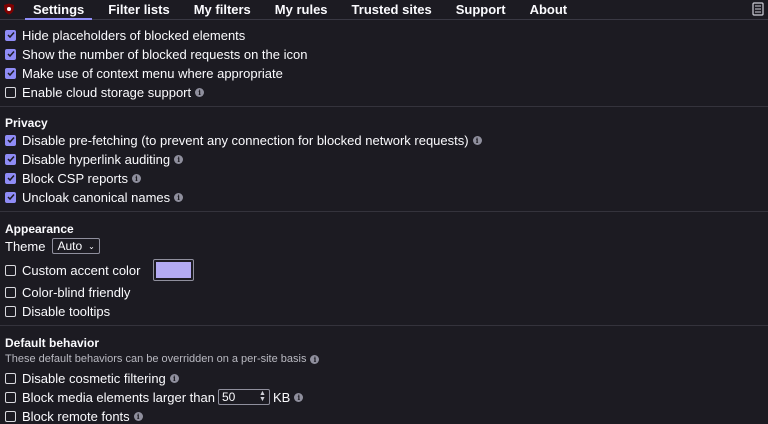 This screenshot has width=768, height=424. What do you see at coordinates (281, 397) in the screenshot?
I see `media-size-unit: KB` at bounding box center [281, 397].